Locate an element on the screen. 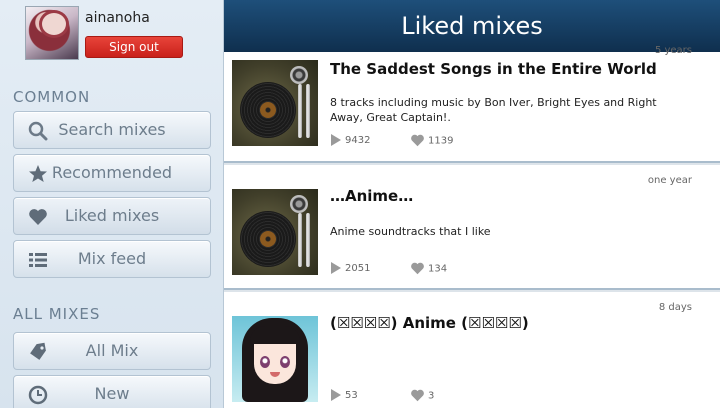 The height and width of the screenshot is (408, 720). mix-description: Anime soundtracks that I like is located at coordinates (410, 231).